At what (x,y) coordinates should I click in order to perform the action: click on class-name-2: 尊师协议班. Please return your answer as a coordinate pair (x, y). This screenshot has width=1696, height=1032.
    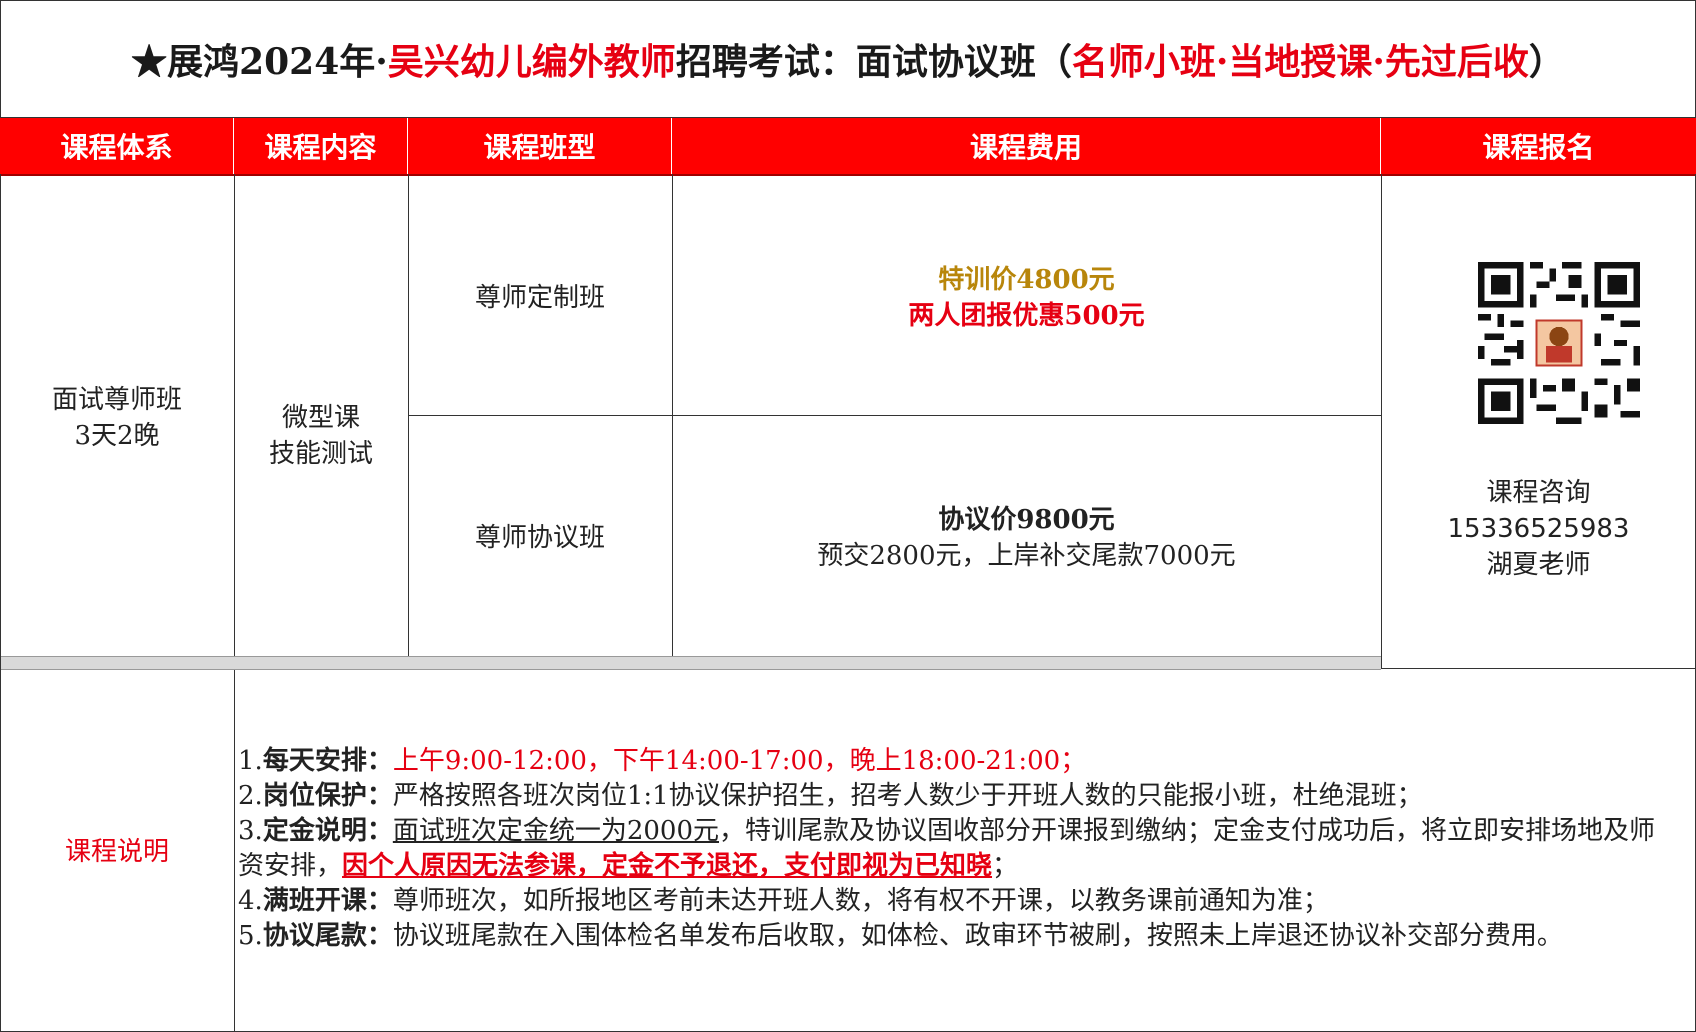
    Looking at the image, I should click on (539, 538).